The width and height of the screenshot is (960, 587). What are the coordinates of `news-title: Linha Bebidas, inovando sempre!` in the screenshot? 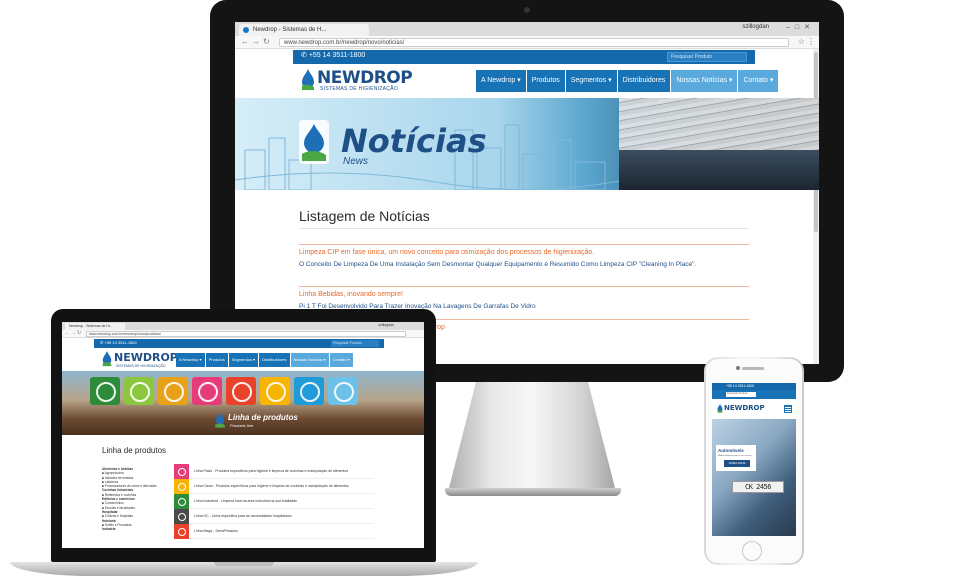 It's located at (524, 294).